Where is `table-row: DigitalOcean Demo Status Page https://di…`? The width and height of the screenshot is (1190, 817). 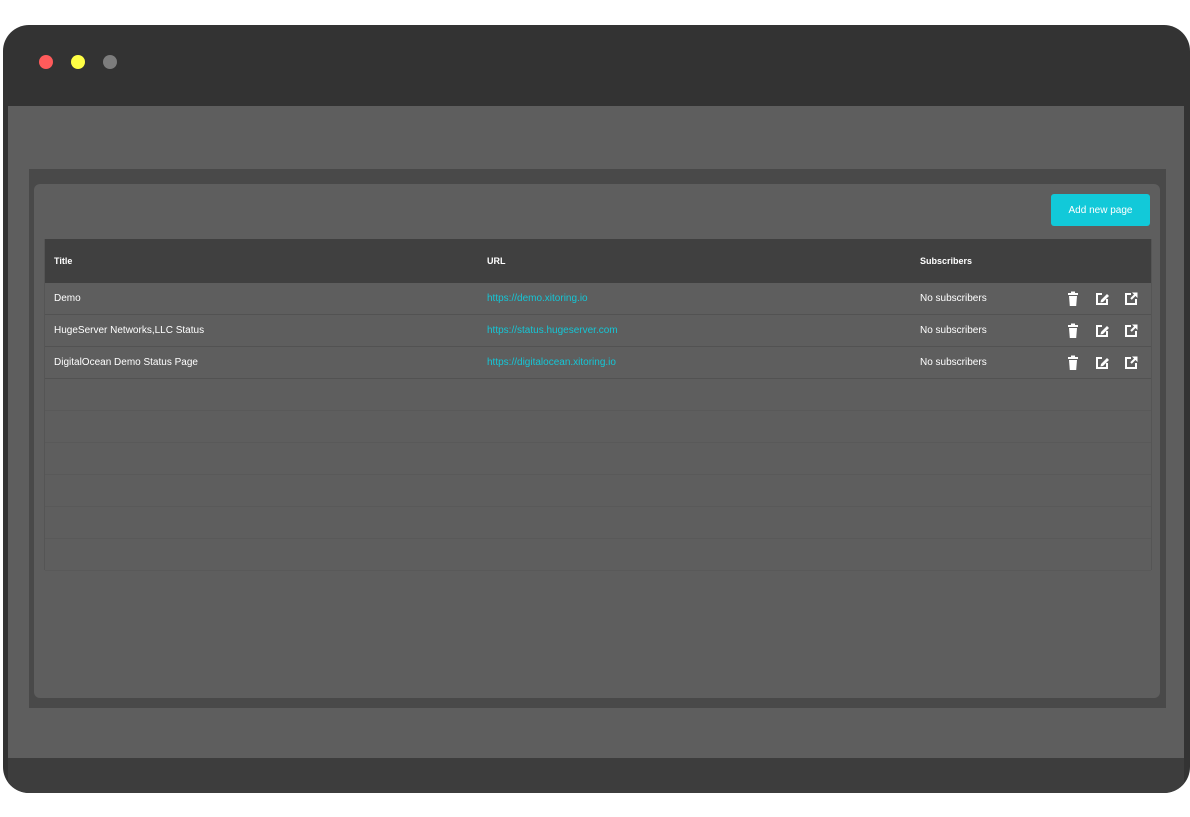
table-row: DigitalOcean Demo Status Page https://di… is located at coordinates (598, 363).